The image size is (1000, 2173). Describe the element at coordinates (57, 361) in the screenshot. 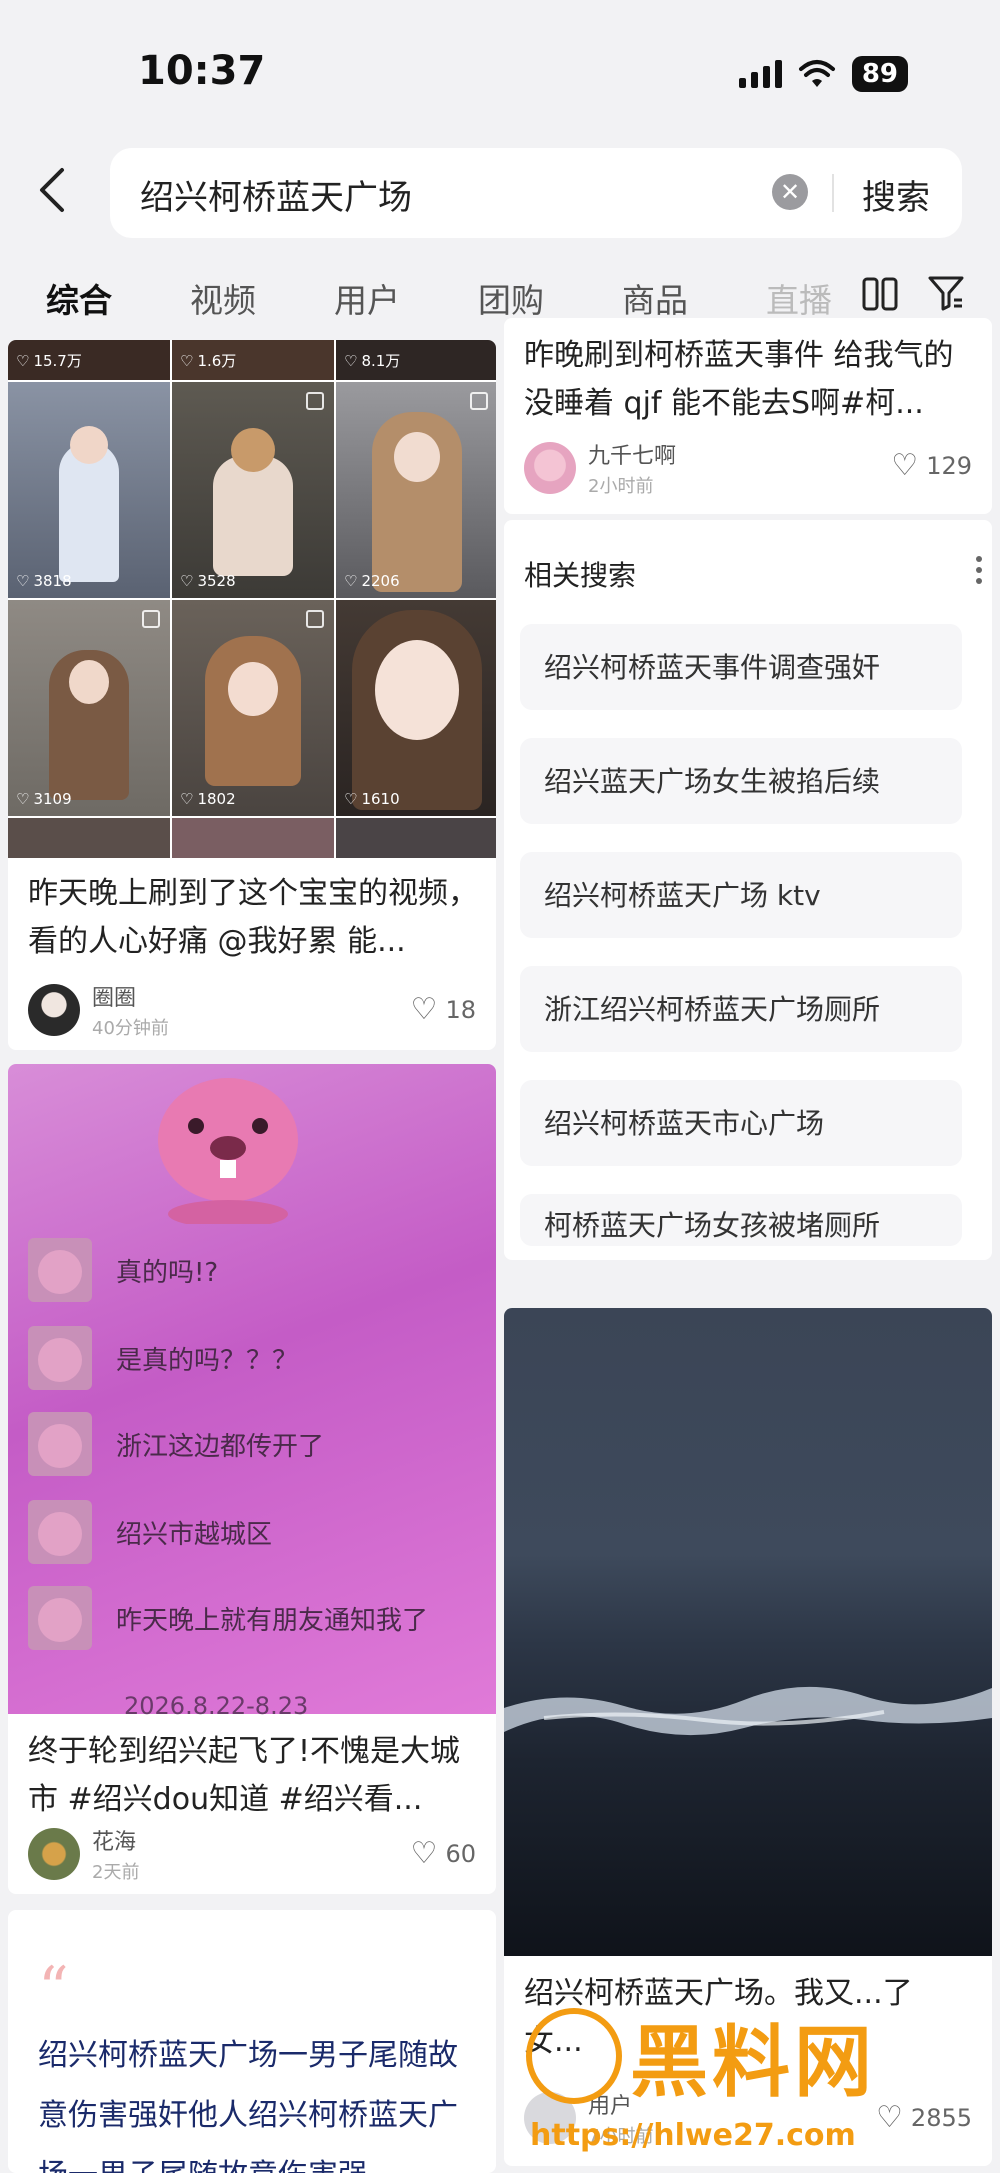

I see `thumb-count: 15.7万` at that location.